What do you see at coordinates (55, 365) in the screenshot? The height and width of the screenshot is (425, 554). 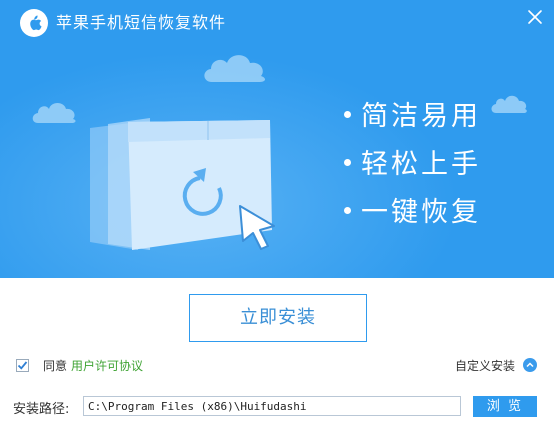 I see `agree-label: 同意` at bounding box center [55, 365].